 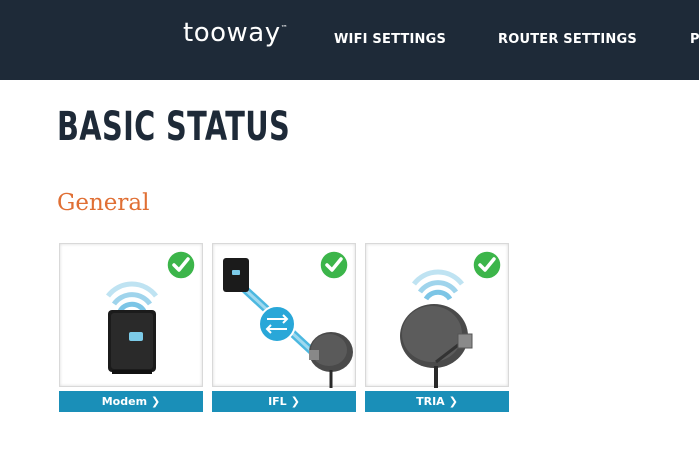 I want to click on tria-button: TRIA ❯, so click(x=437, y=401).